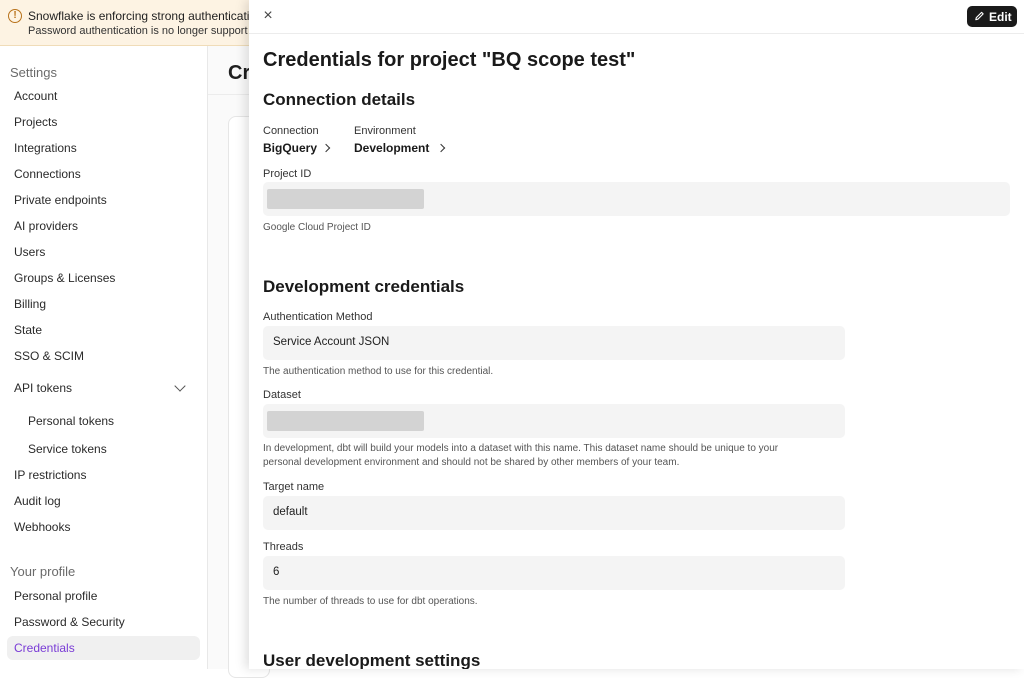 Image resolution: width=1024 pixels, height=678 pixels. Describe the element at coordinates (103, 148) in the screenshot. I see `sidebar-item-integrations: Integrations` at that location.